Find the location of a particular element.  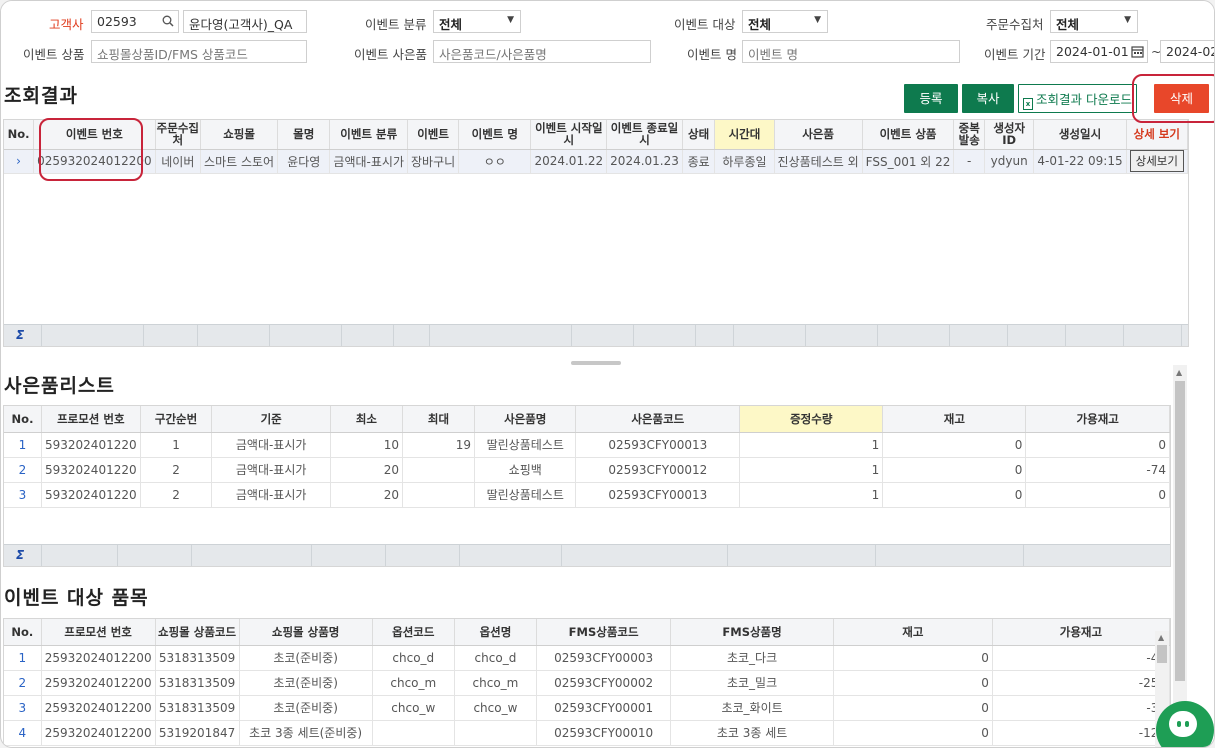

cell-available-stock: -48 is located at coordinates (1081, 658).